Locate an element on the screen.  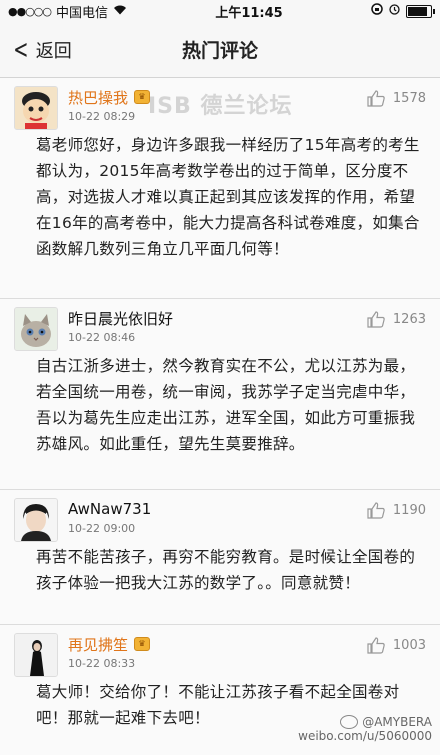
watermark-handle: @AMYBERA is located at coordinates (397, 722).